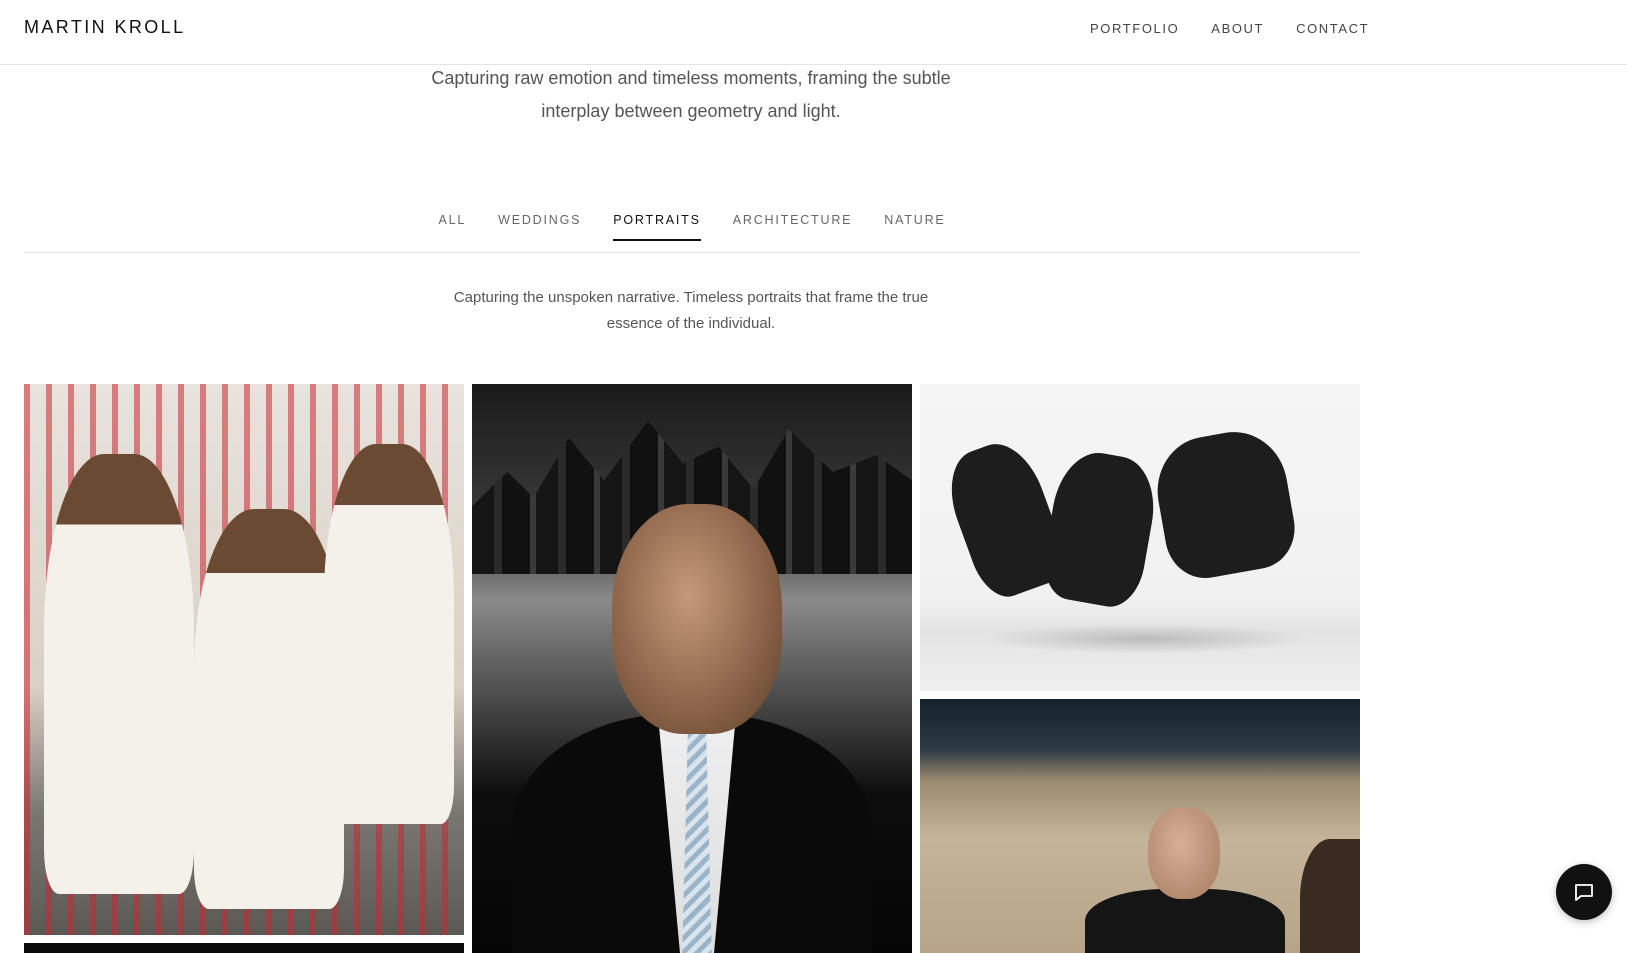 Image resolution: width=1627 pixels, height=953 pixels. Describe the element at coordinates (813, 32) in the screenshot. I see `site-header: MARTIN KROLL PORTFOLIO ABOUT CONTACT` at that location.